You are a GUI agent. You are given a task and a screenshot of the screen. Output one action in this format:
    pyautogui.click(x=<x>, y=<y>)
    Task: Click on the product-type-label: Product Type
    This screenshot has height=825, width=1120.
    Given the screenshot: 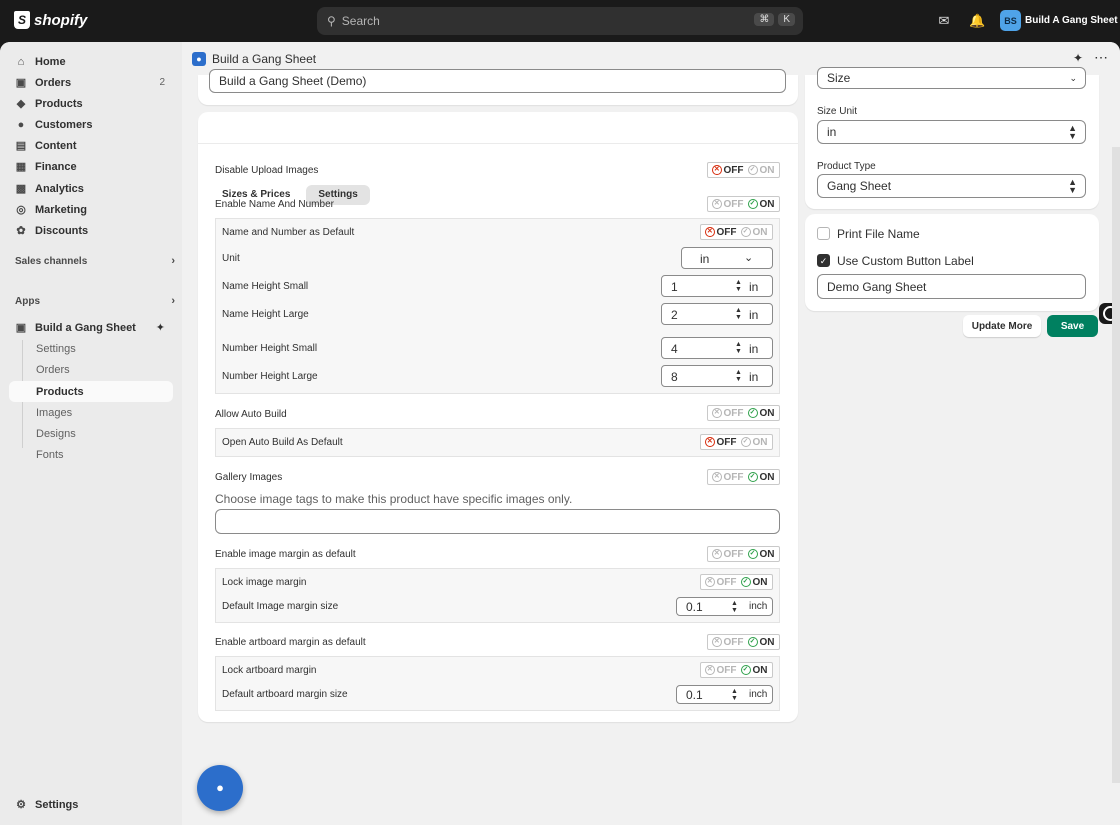 What is the action you would take?
    pyautogui.click(x=846, y=166)
    